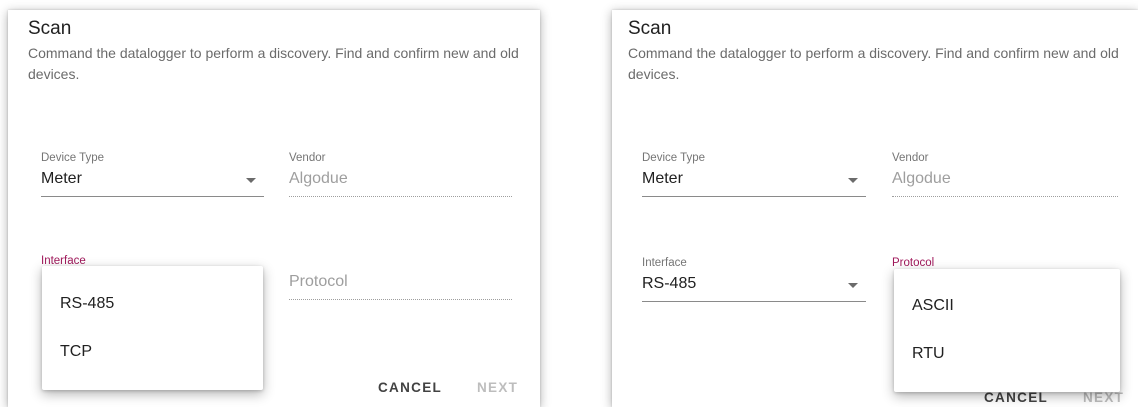 This screenshot has height=407, width=1138. Describe the element at coordinates (400, 278) in the screenshot. I see `protocol-select: Protocol` at that location.